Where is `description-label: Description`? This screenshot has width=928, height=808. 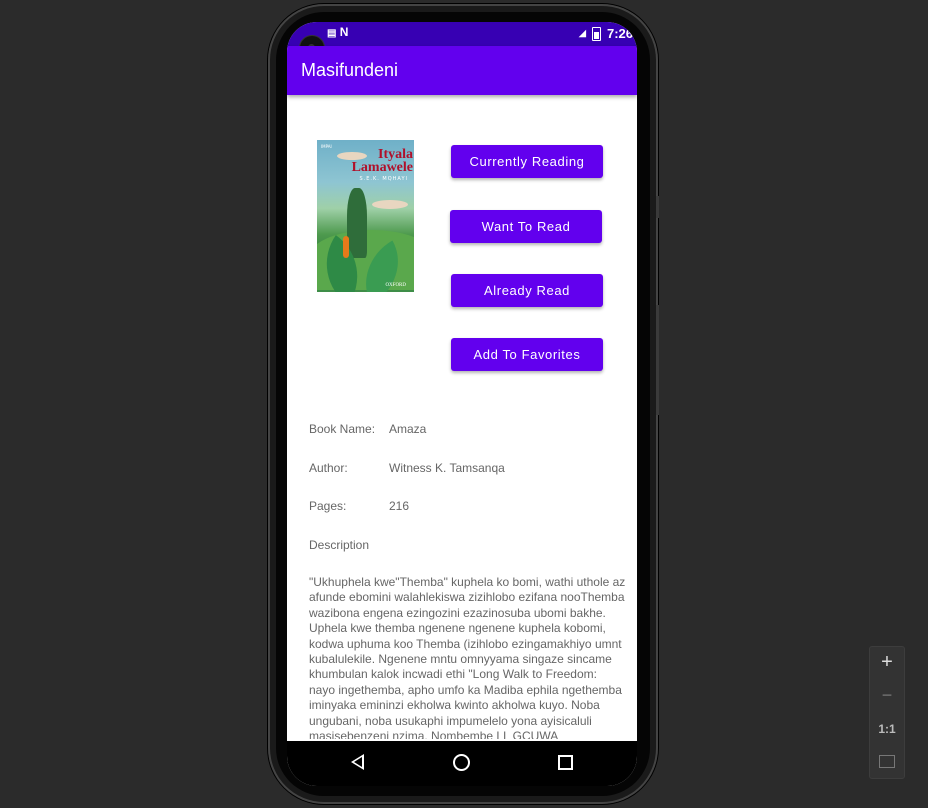 description-label: Description is located at coordinates (339, 545).